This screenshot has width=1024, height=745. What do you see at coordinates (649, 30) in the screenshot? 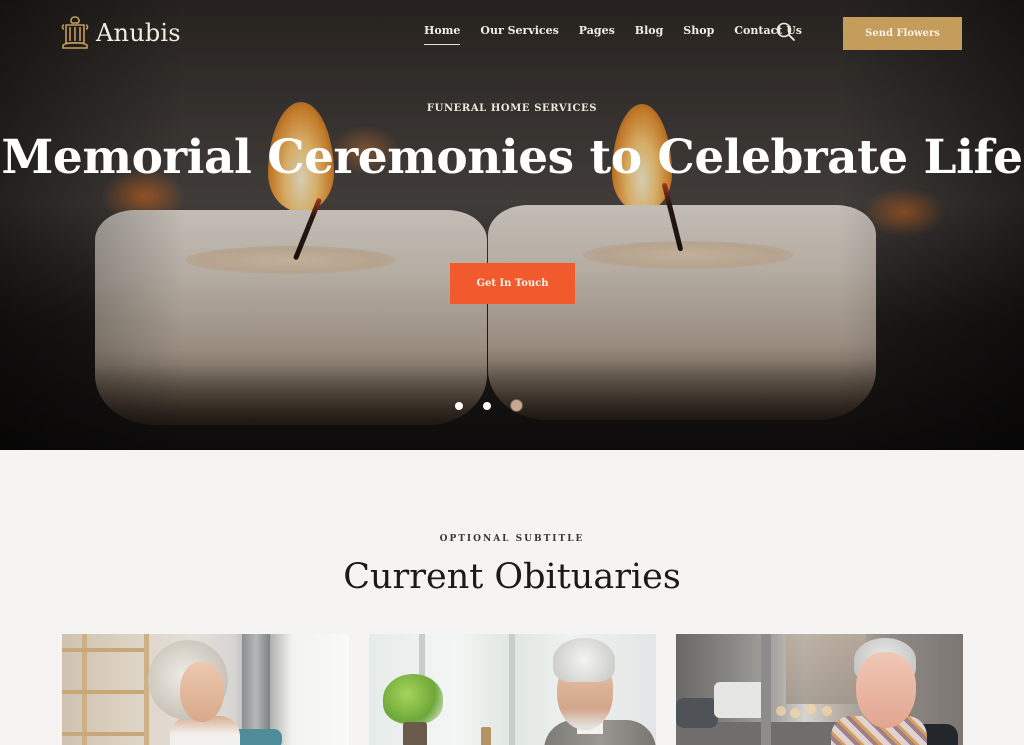
I see `nav-item-blog: Blog` at bounding box center [649, 30].